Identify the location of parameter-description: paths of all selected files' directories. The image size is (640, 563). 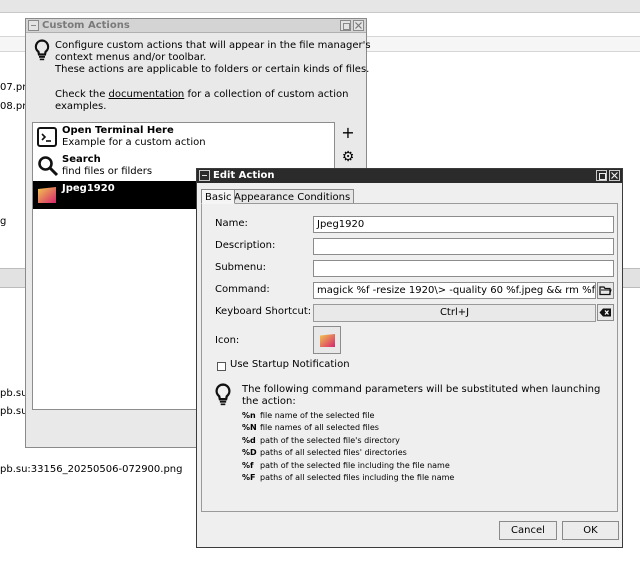
(333, 452).